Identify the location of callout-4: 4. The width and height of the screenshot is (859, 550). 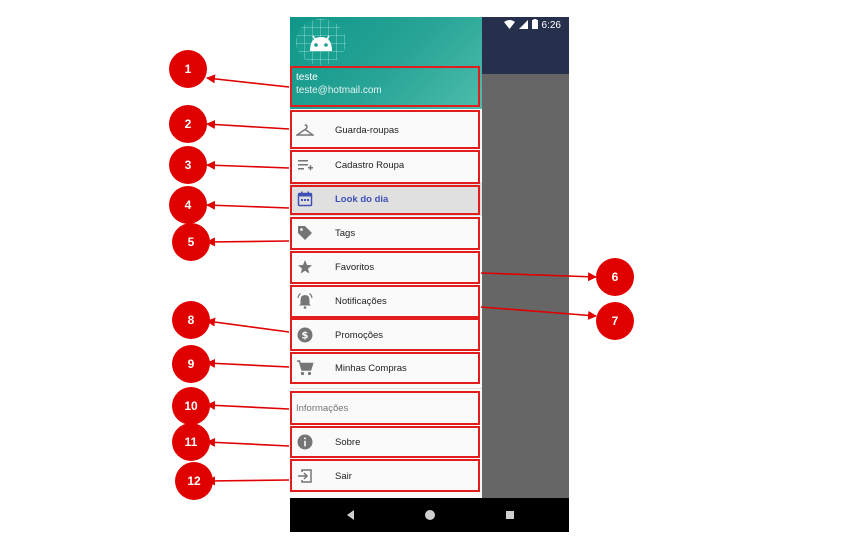
(188, 205).